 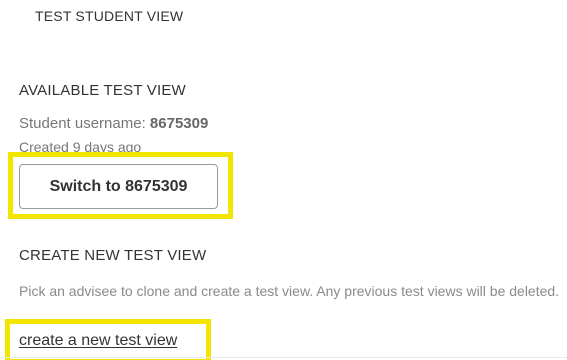 I want to click on student-username-label: Student username:, so click(x=84, y=123).